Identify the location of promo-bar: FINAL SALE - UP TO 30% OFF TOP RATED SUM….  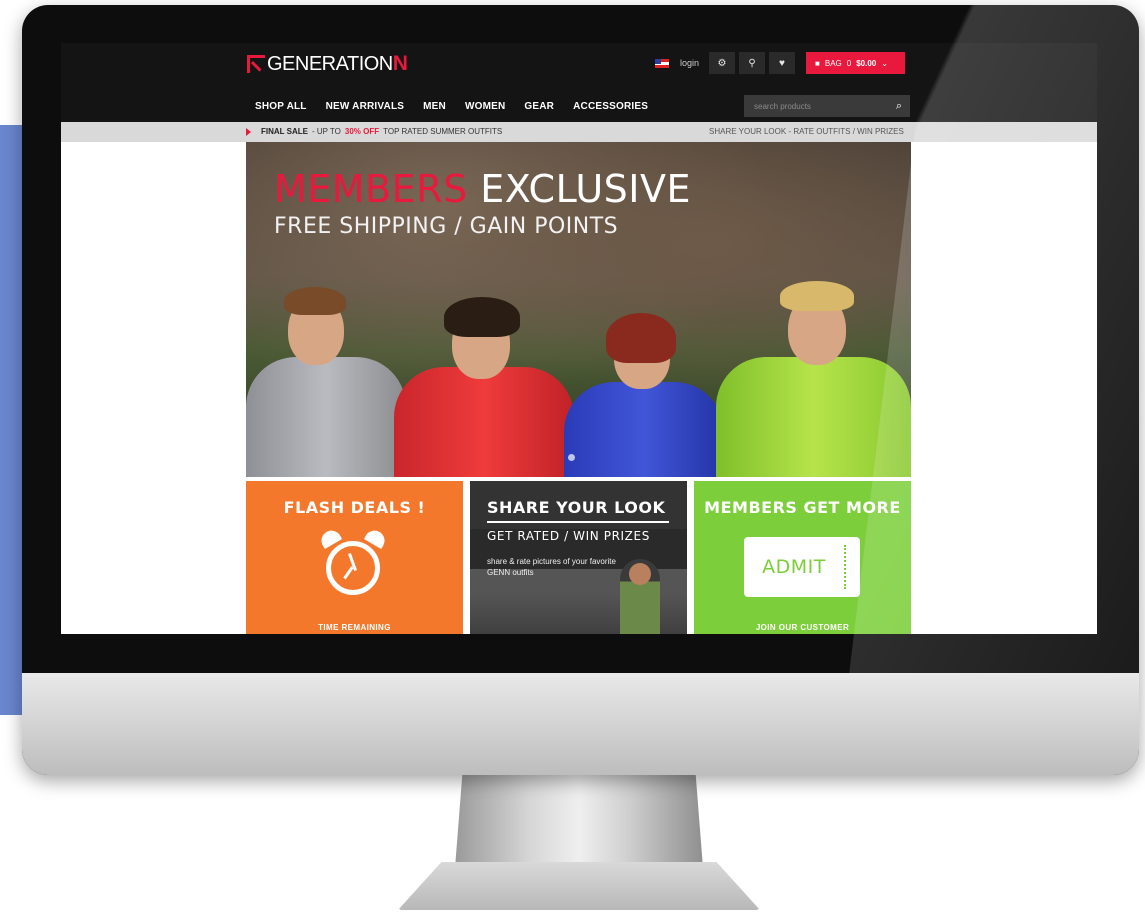
(579, 132).